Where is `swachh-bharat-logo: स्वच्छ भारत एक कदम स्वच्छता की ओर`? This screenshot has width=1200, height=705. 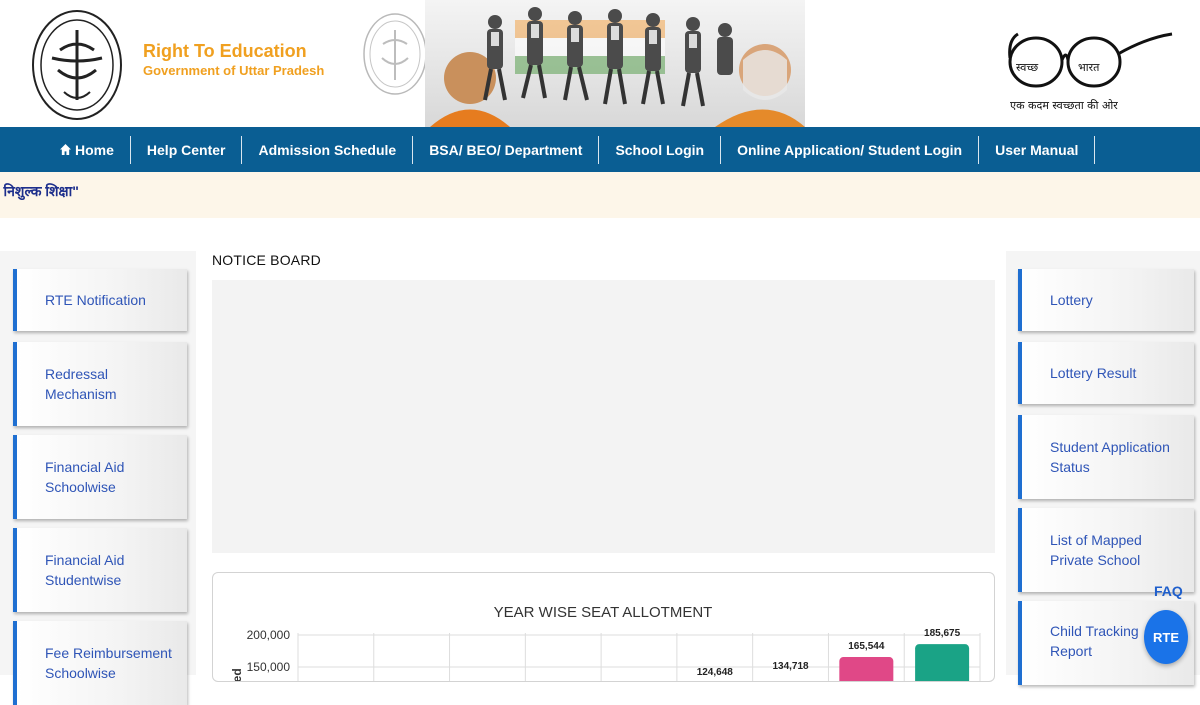
swachh-bharat-logo: स्वच्छ भारत एक कदम स्वच्छता की ओर is located at coordinates (1091, 70).